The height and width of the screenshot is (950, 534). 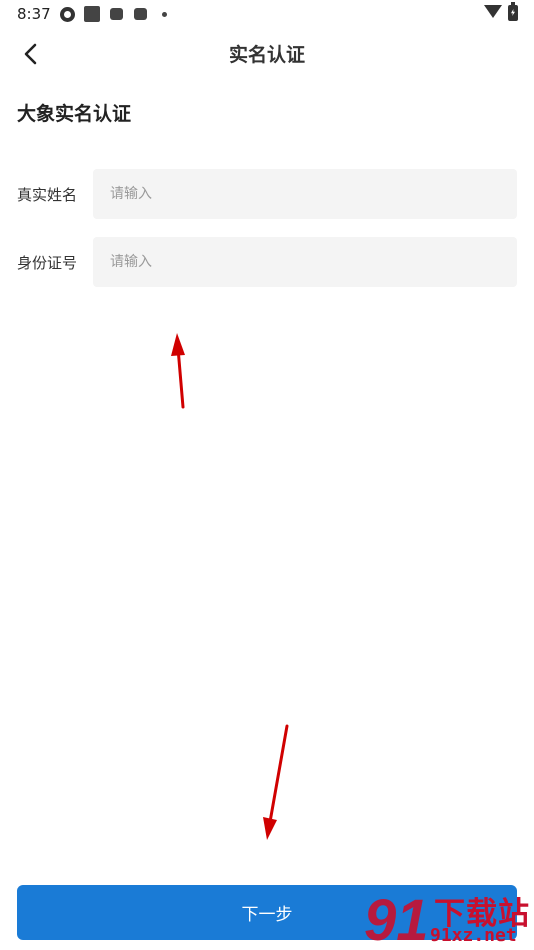 What do you see at coordinates (47, 263) in the screenshot?
I see `id-number-label: 身份证号` at bounding box center [47, 263].